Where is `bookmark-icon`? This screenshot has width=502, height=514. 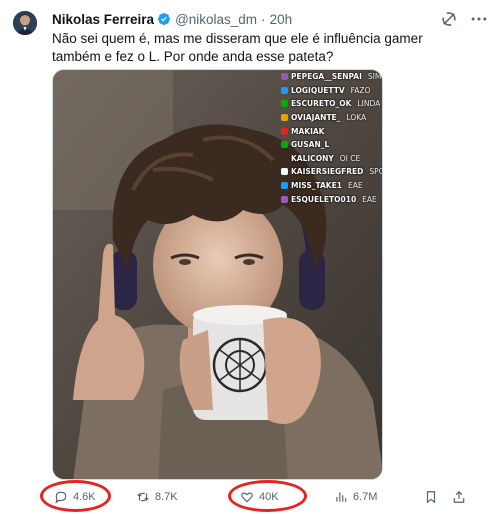 bookmark-icon is located at coordinates (431, 497).